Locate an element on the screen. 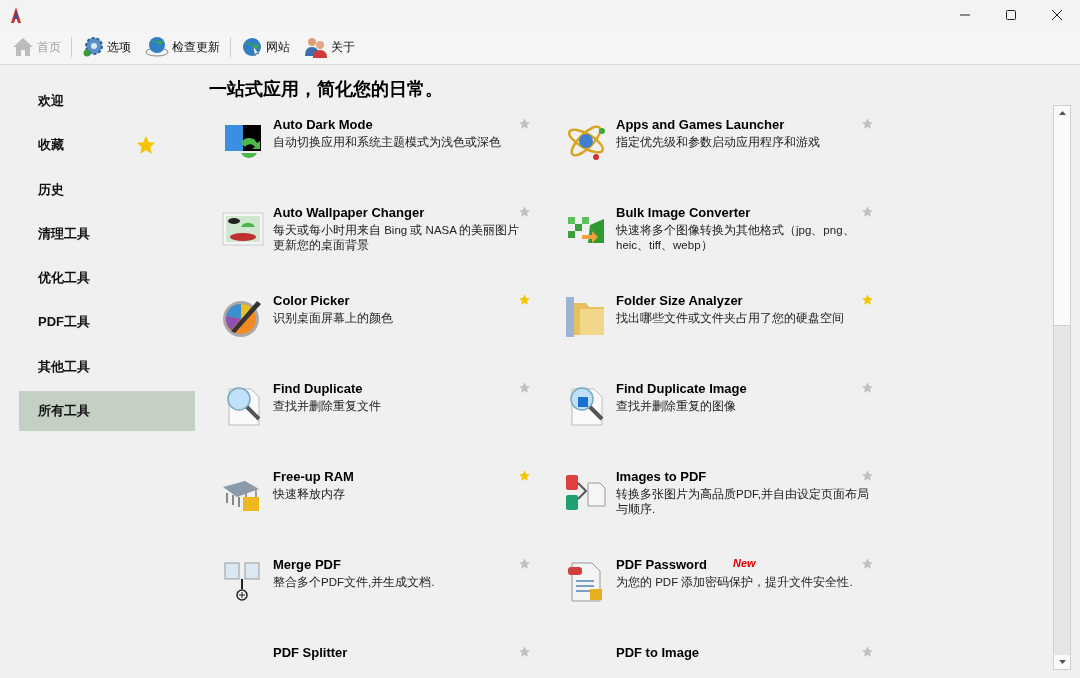  tool-description: 整合多个PDF文件,并生成文档. is located at coordinates (354, 582).